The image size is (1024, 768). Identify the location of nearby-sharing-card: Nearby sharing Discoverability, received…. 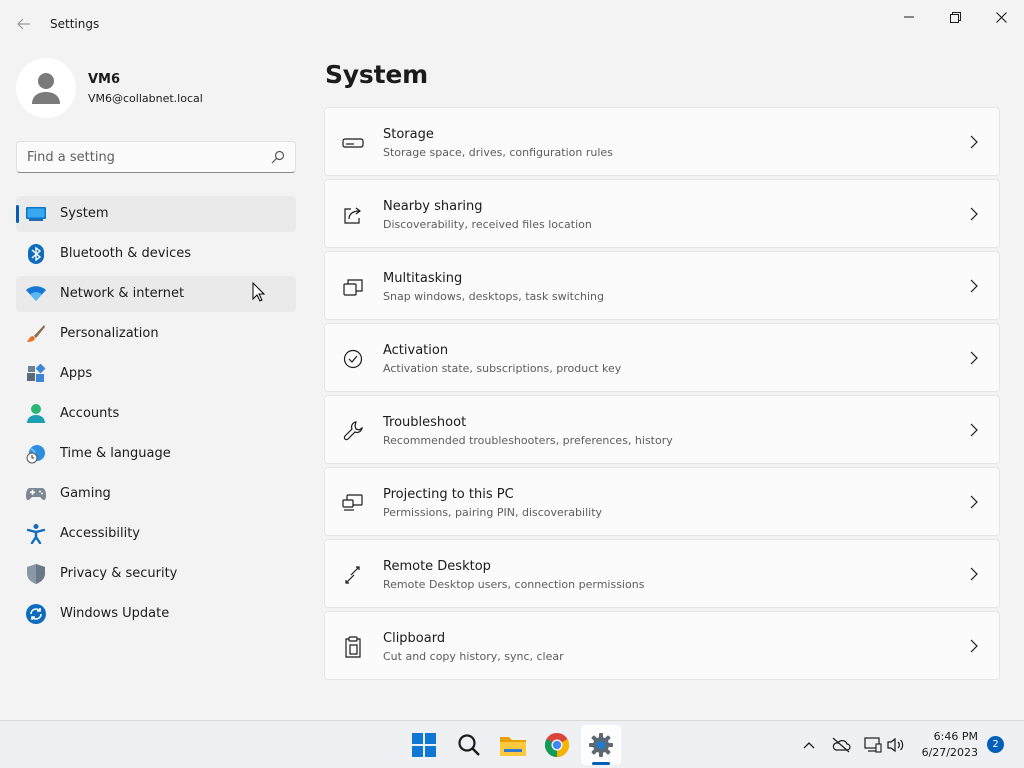
(662, 213).